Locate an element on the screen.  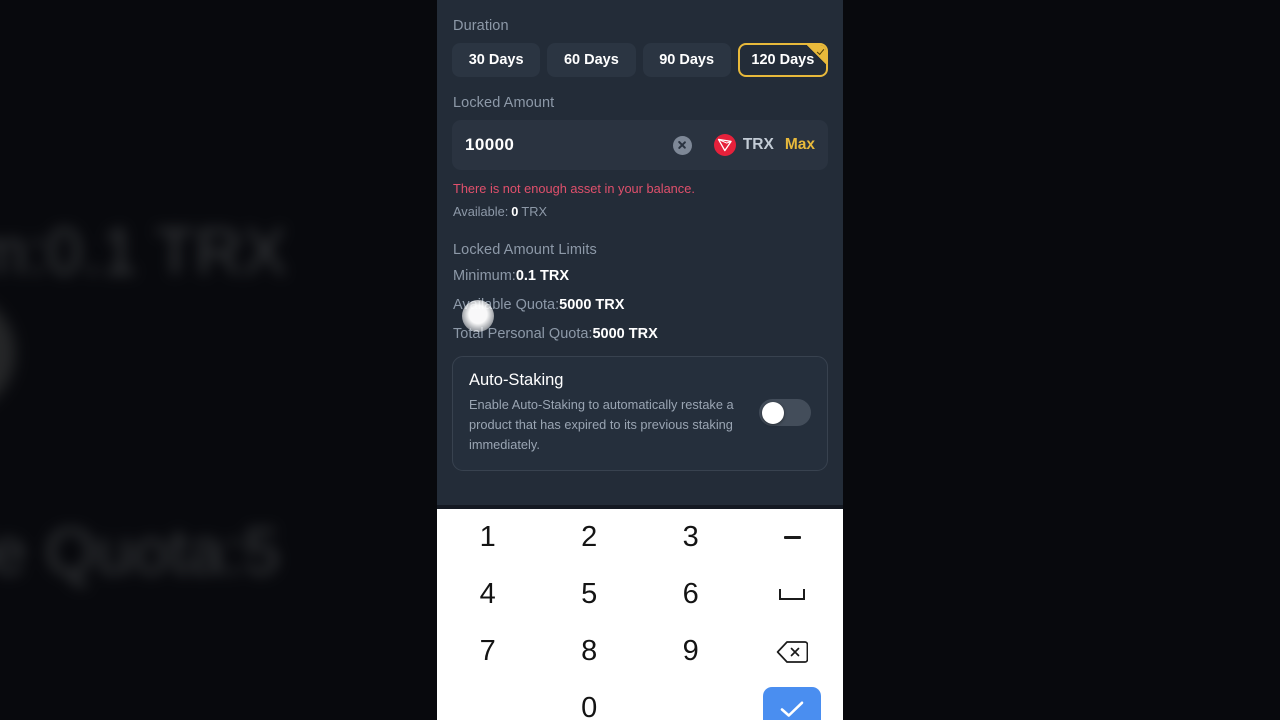
backdrop-line: Minimum:0.1 TRX is located at coordinates (143, 251).